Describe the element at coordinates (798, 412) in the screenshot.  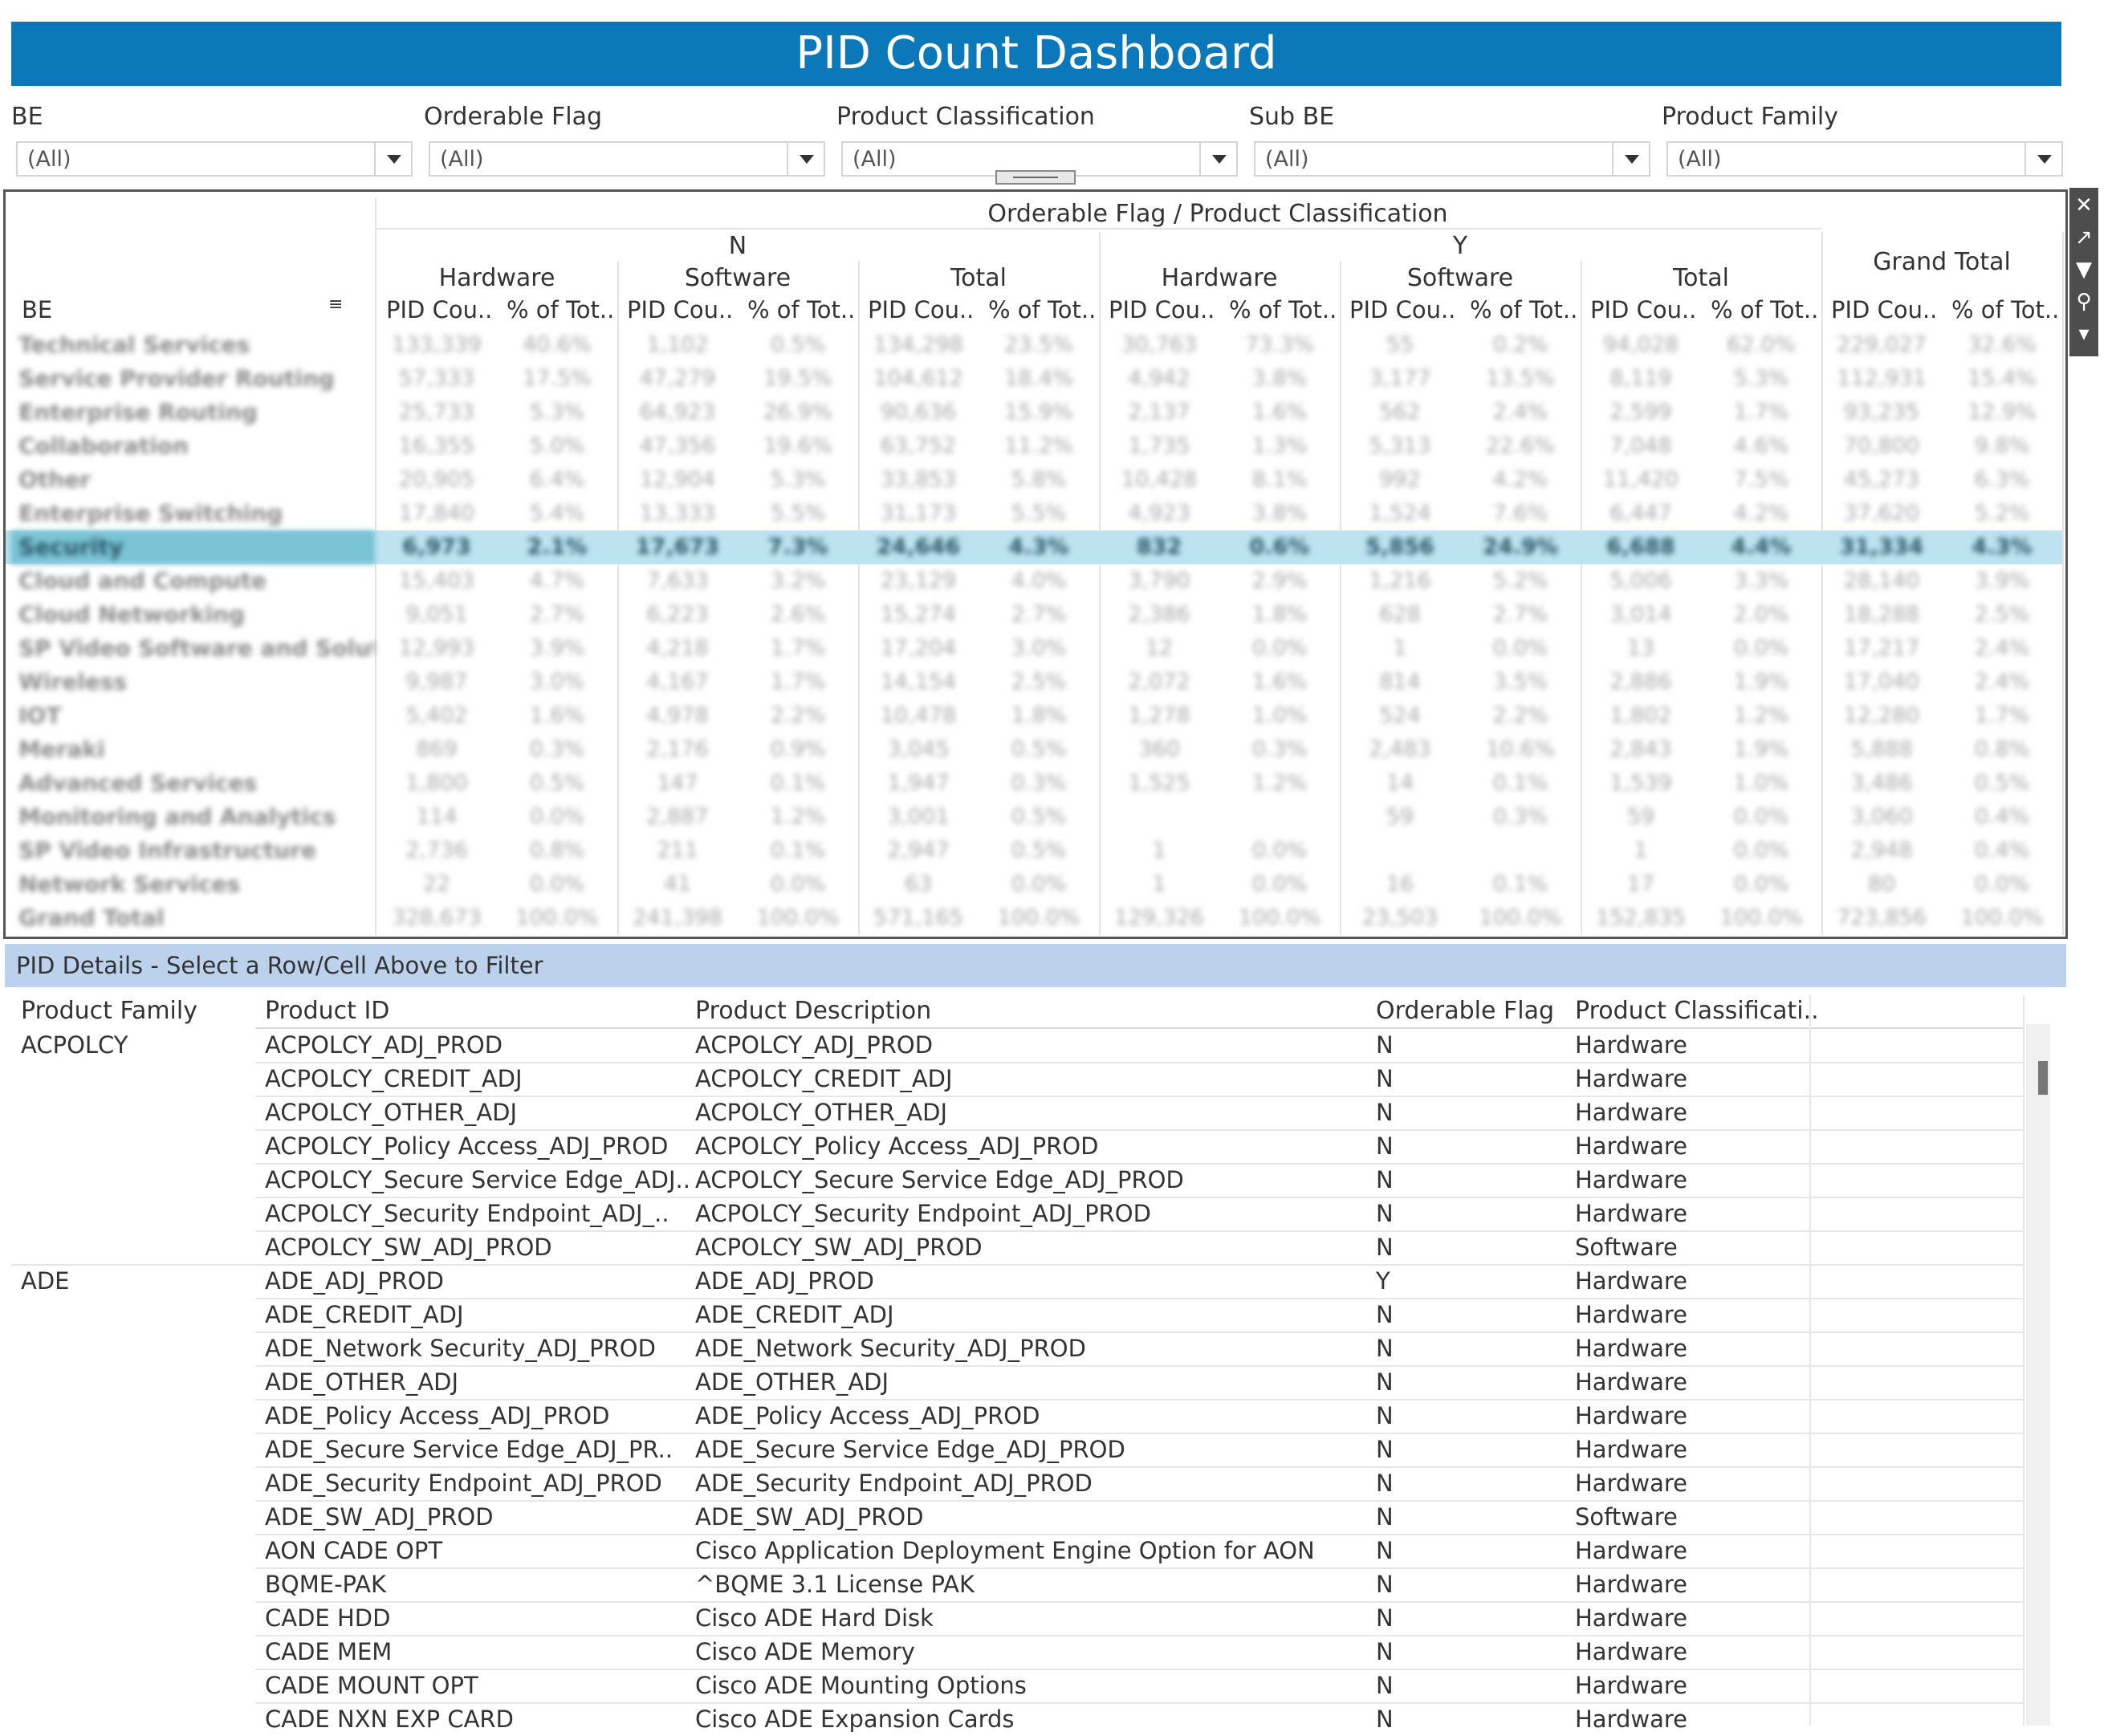
I see `pct-of-total-cell: 26.9%` at that location.